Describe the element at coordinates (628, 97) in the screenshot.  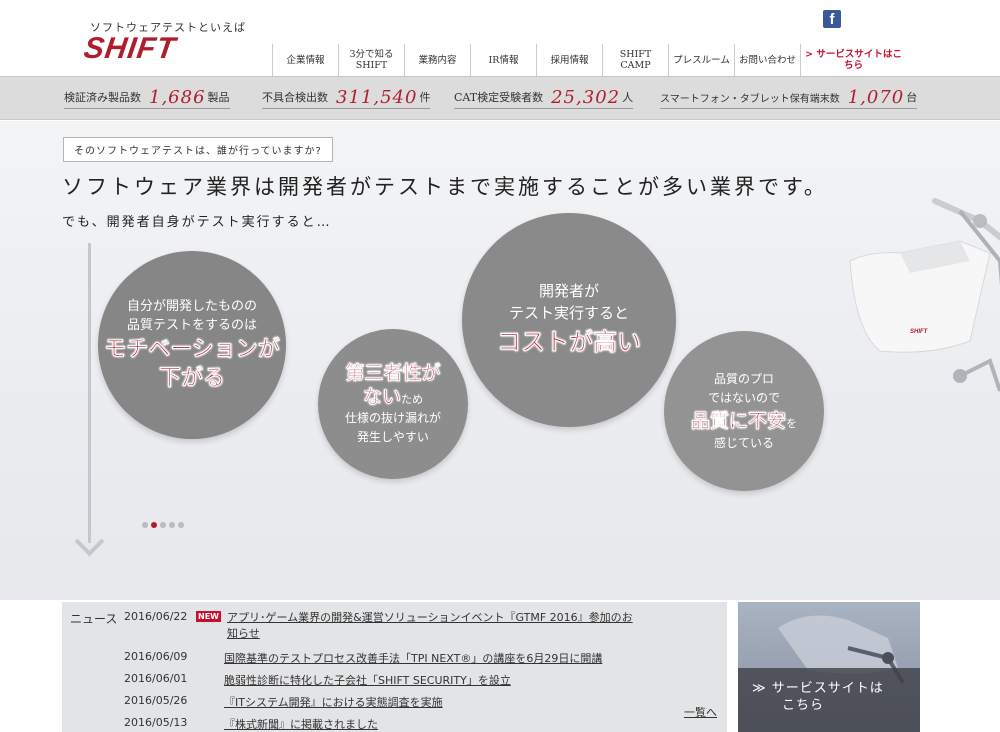
I see `stat-unit: 人` at that location.